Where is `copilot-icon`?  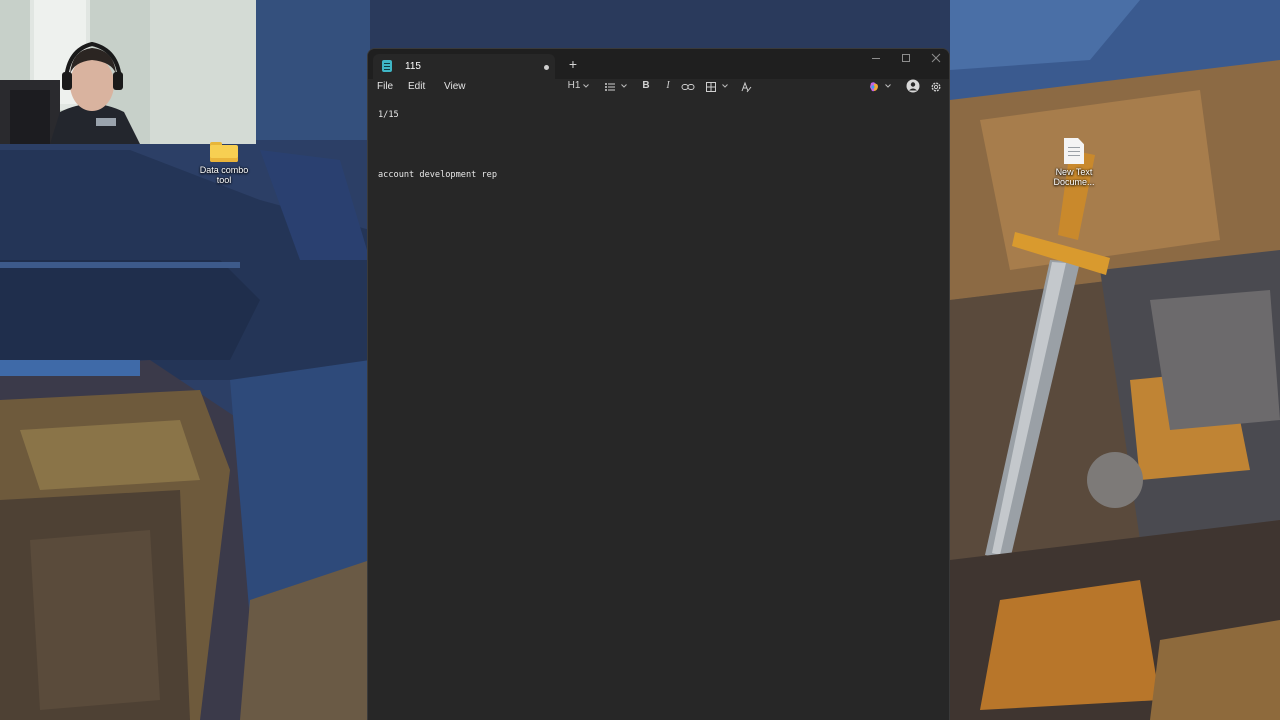
copilot-icon is located at coordinates (874, 87).